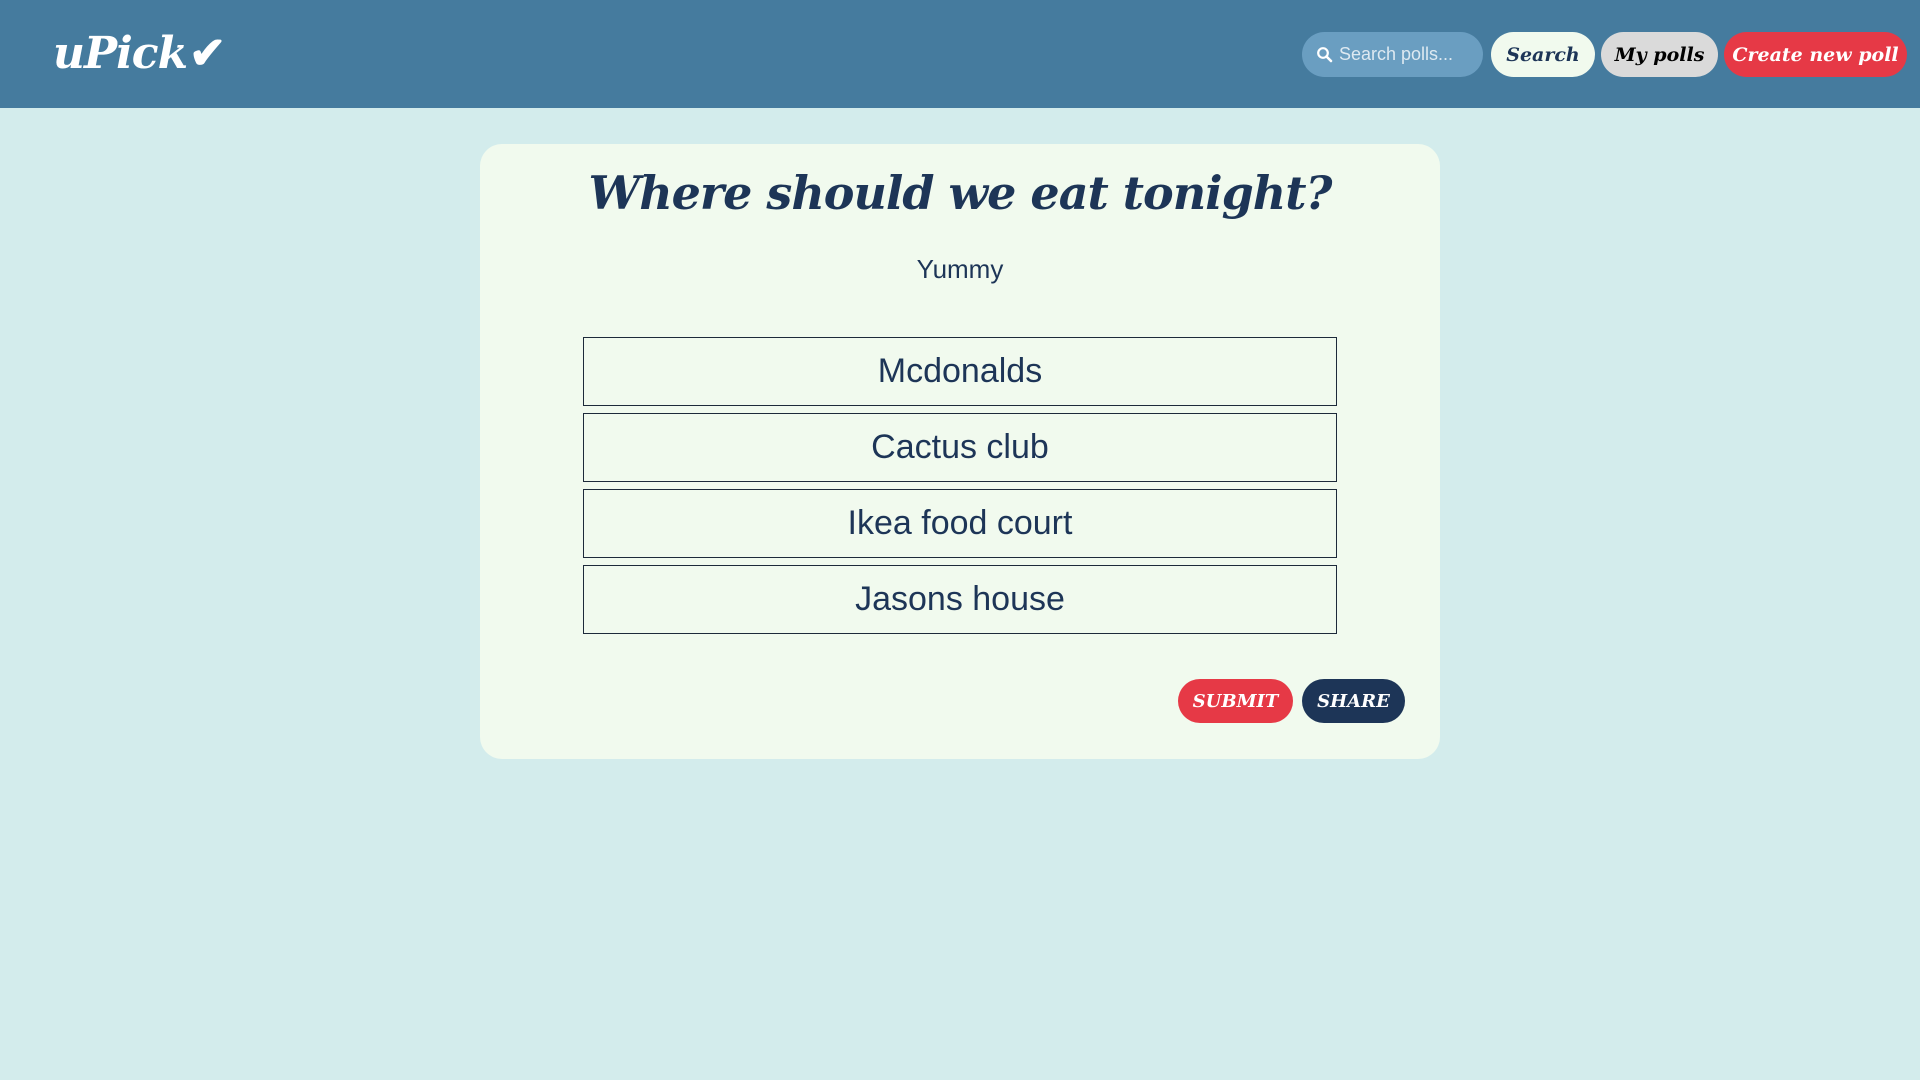 This screenshot has height=1080, width=1920. What do you see at coordinates (960, 447) in the screenshot?
I see `poll-option: Cactus club` at bounding box center [960, 447].